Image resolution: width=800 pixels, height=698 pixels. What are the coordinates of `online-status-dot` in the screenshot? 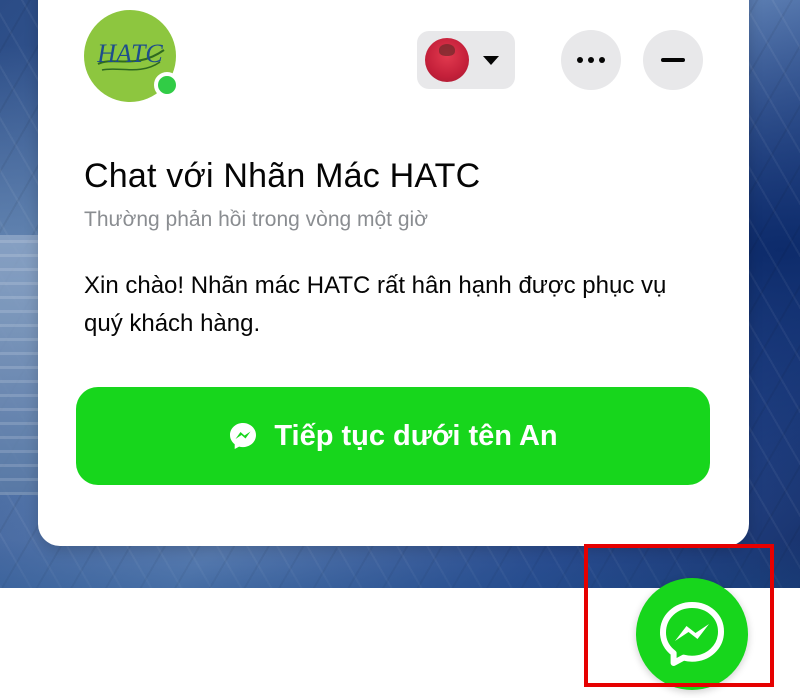 It's located at (167, 85).